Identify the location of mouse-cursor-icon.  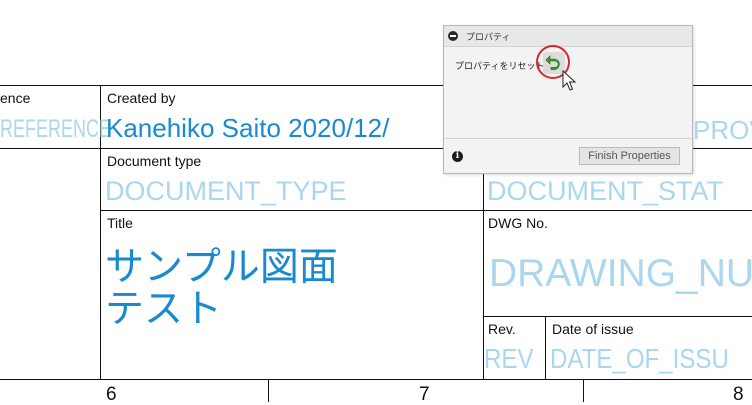
(569, 80).